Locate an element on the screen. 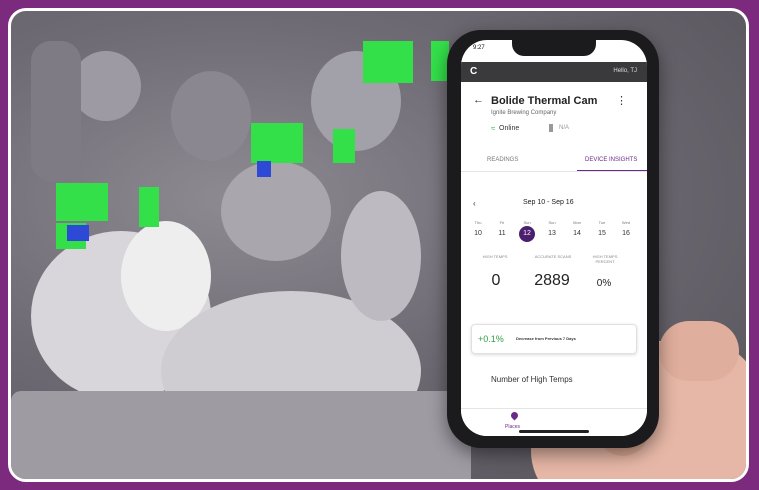 This screenshot has height=490, width=759. calendar-day: 13 is located at coordinates (552, 233).